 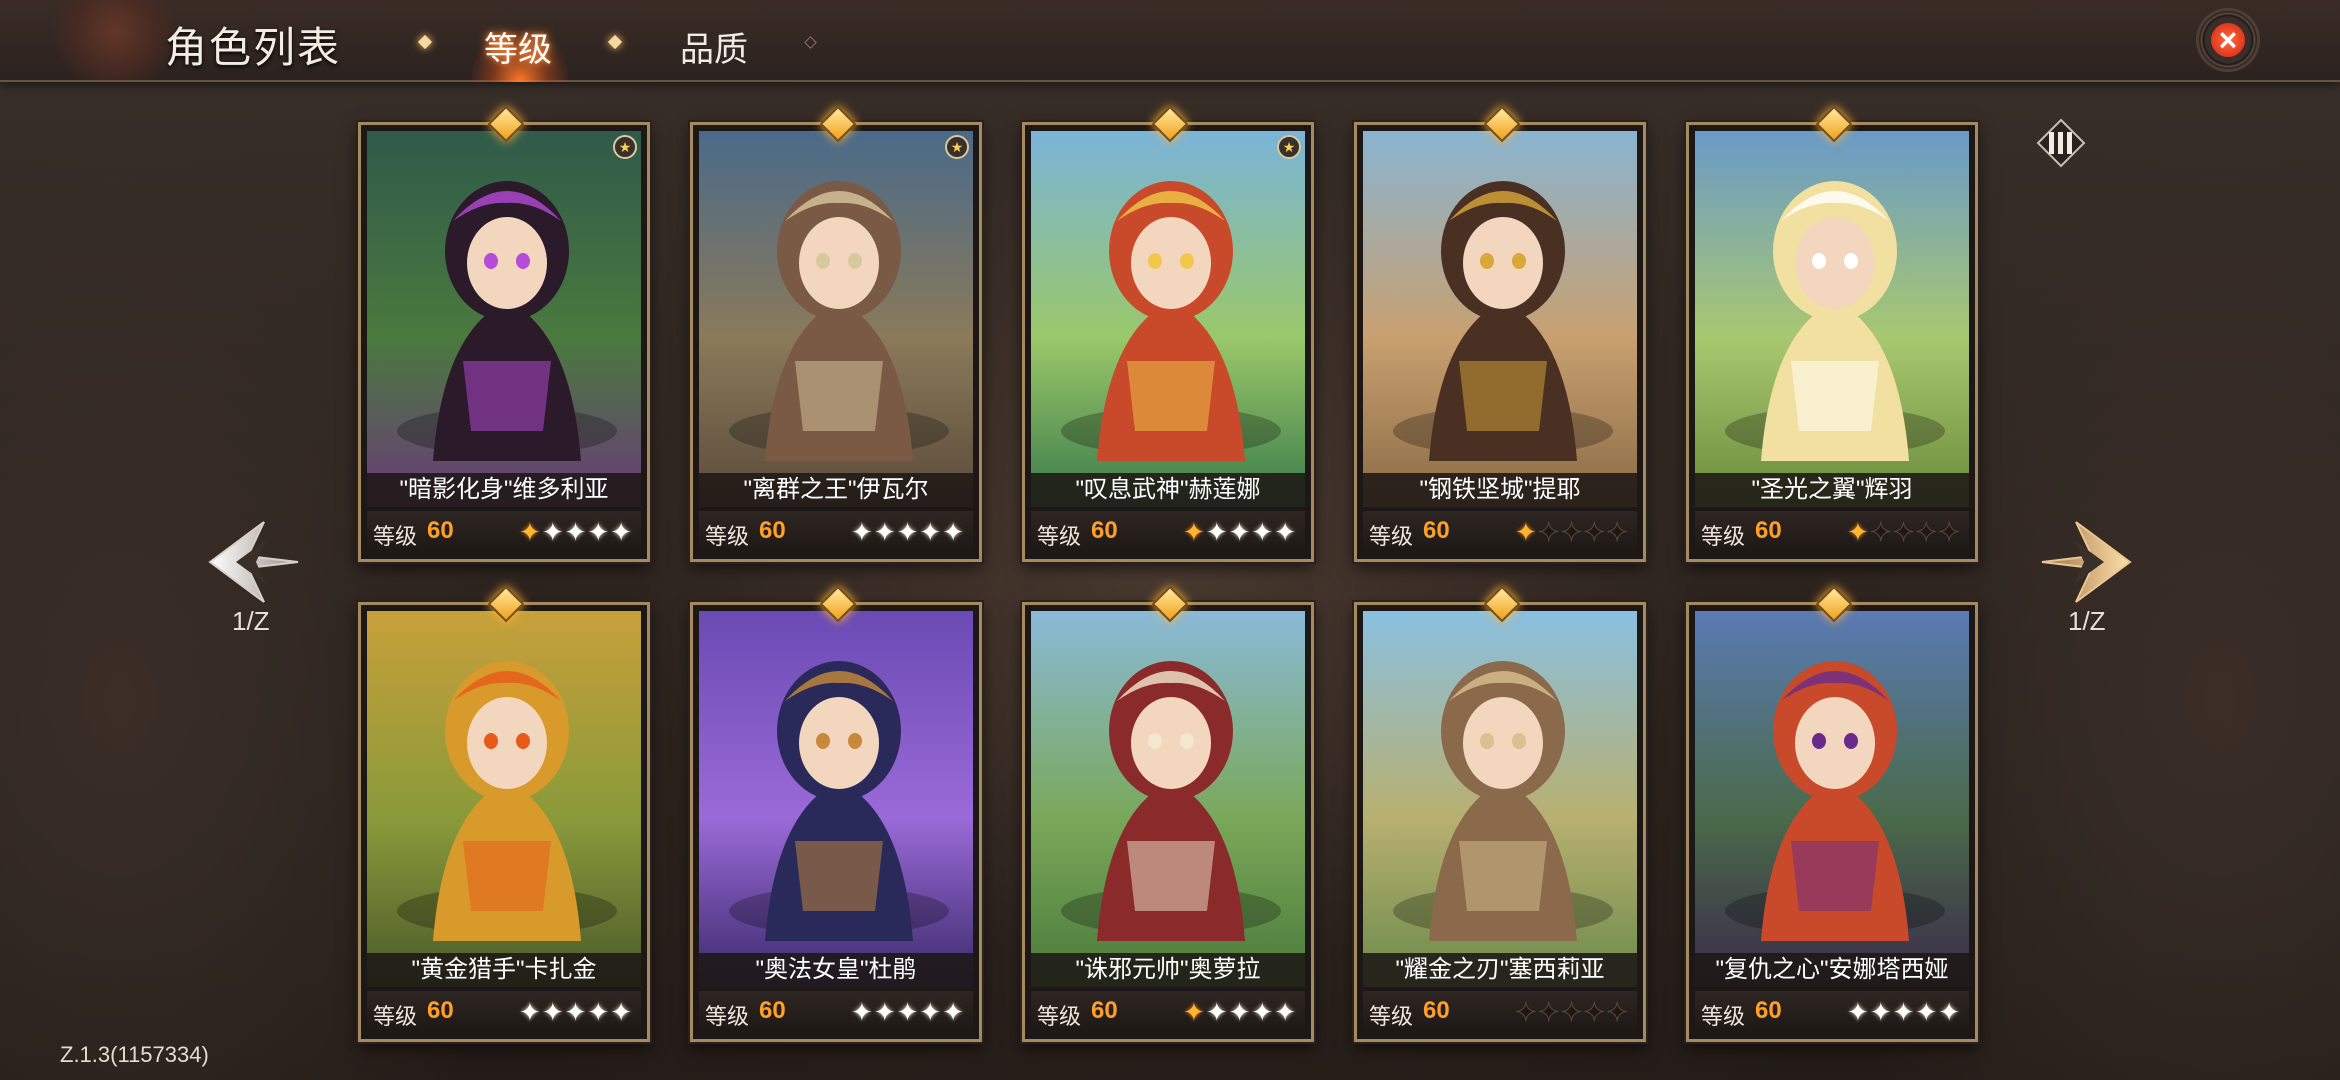 I want to click on page-indicator-right: 1/Z, so click(x=2087, y=621).